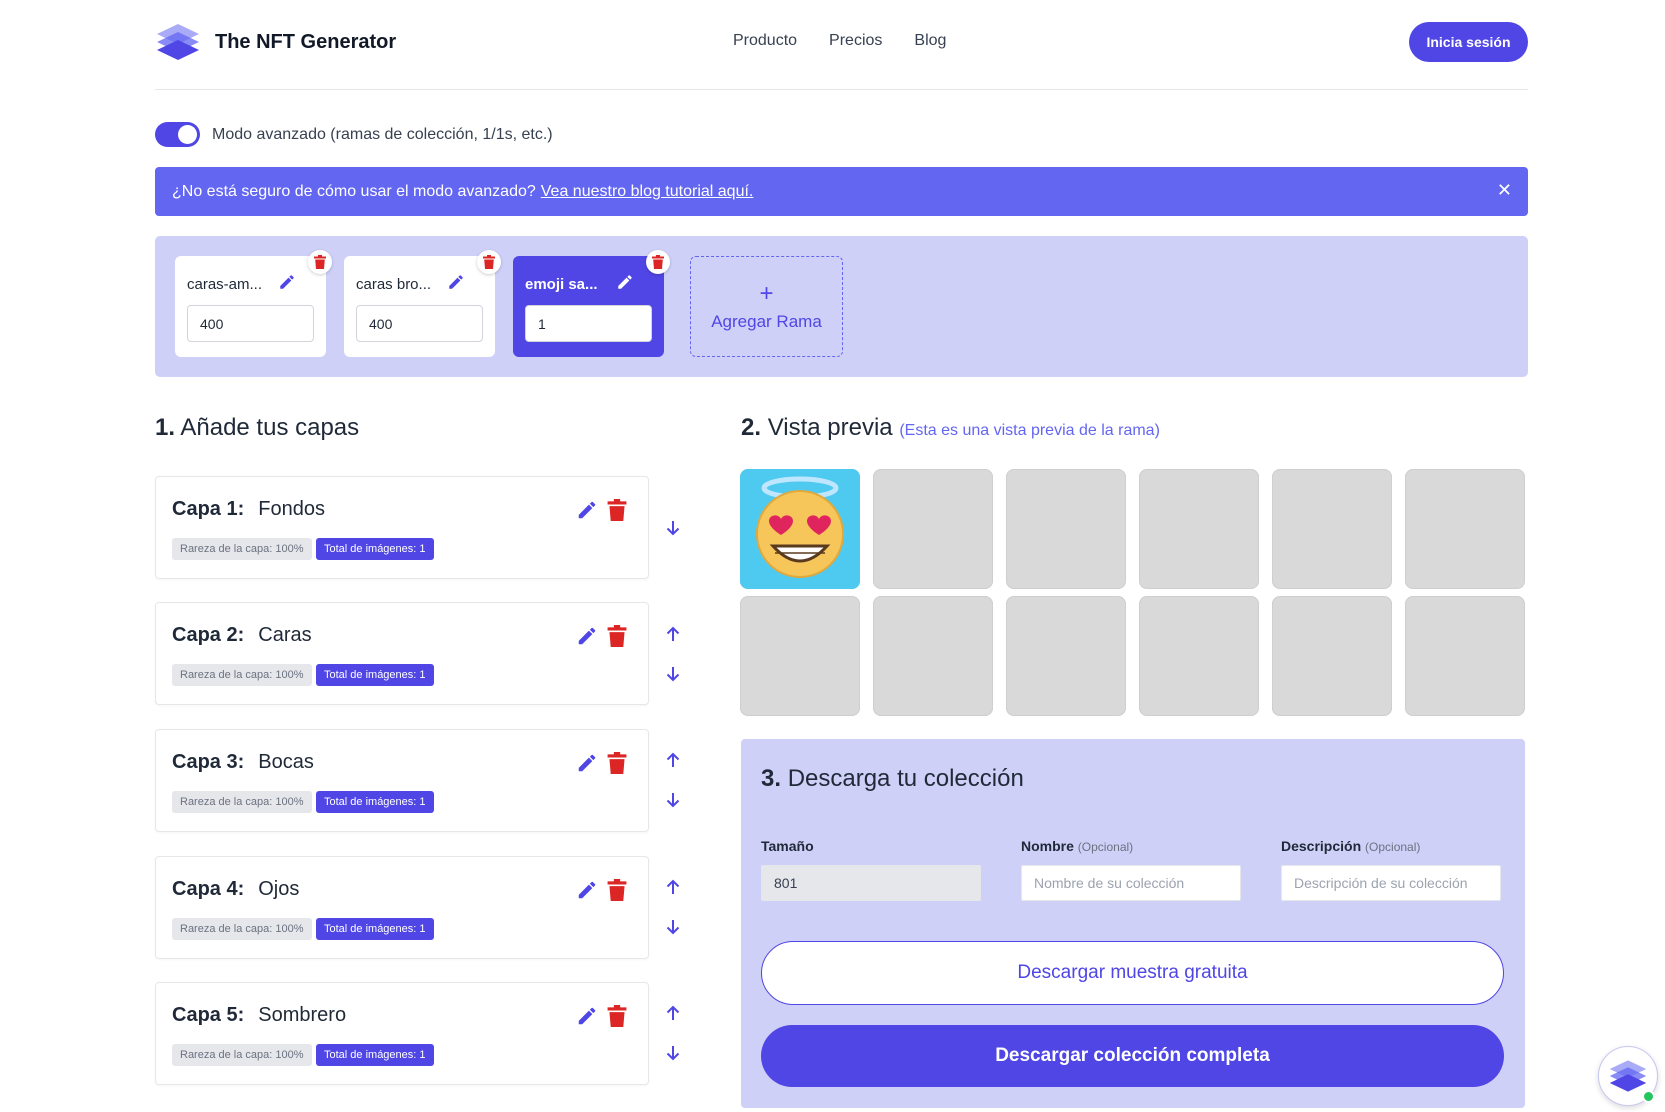 This screenshot has height=1112, width=1665. What do you see at coordinates (1648, 1096) in the screenshot?
I see `online-status-dot` at bounding box center [1648, 1096].